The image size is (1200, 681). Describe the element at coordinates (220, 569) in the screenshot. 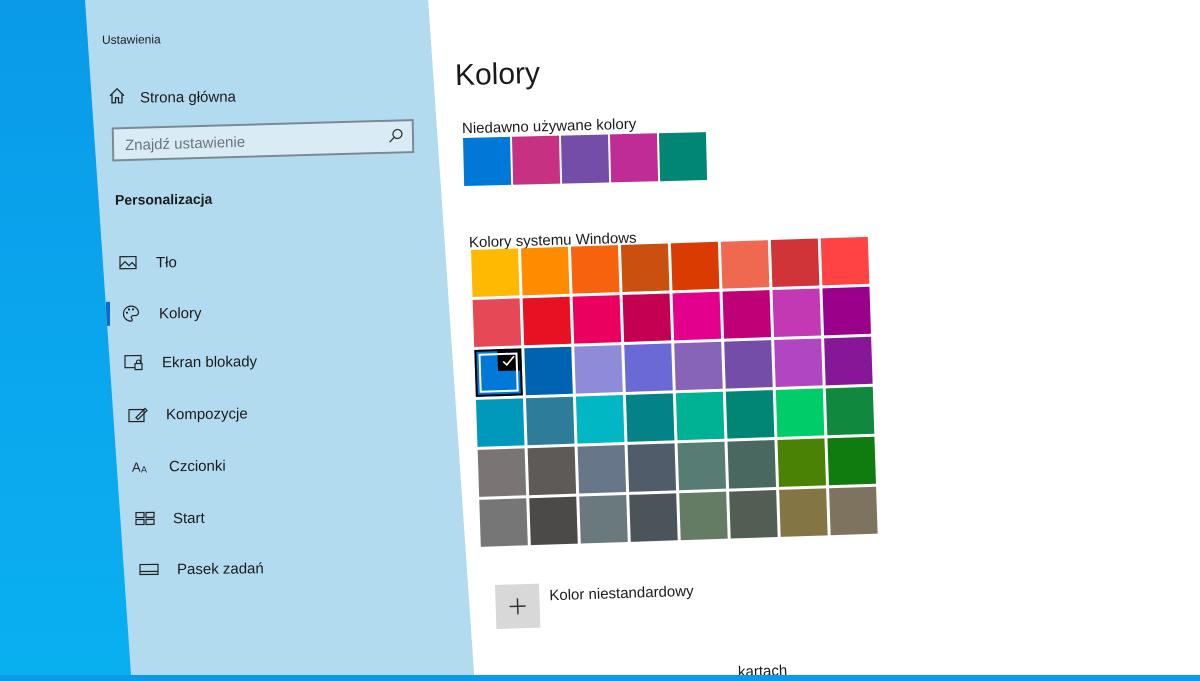

I see `sidebar-item-label: Pasek zadań` at that location.